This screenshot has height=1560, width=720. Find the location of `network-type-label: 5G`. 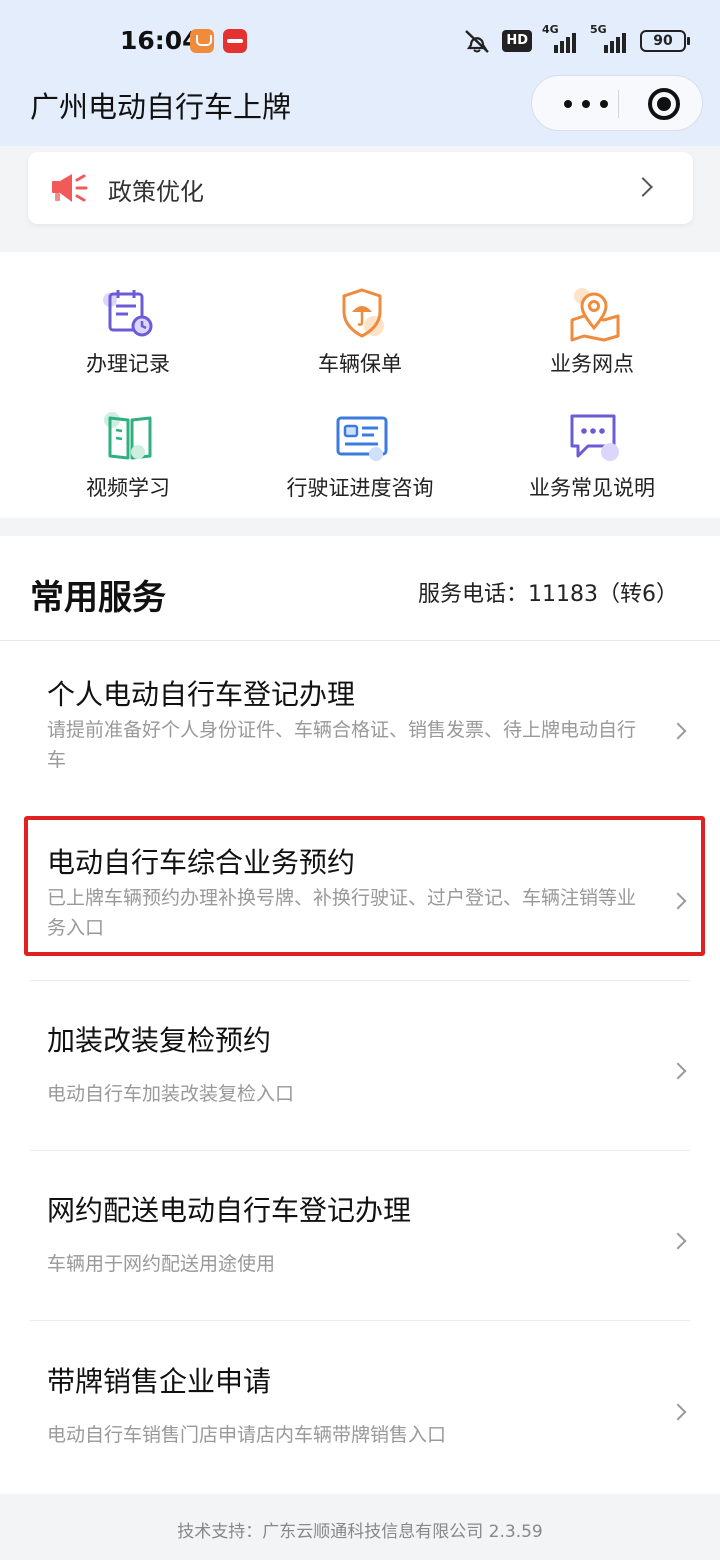

network-type-label: 5G is located at coordinates (598, 29).